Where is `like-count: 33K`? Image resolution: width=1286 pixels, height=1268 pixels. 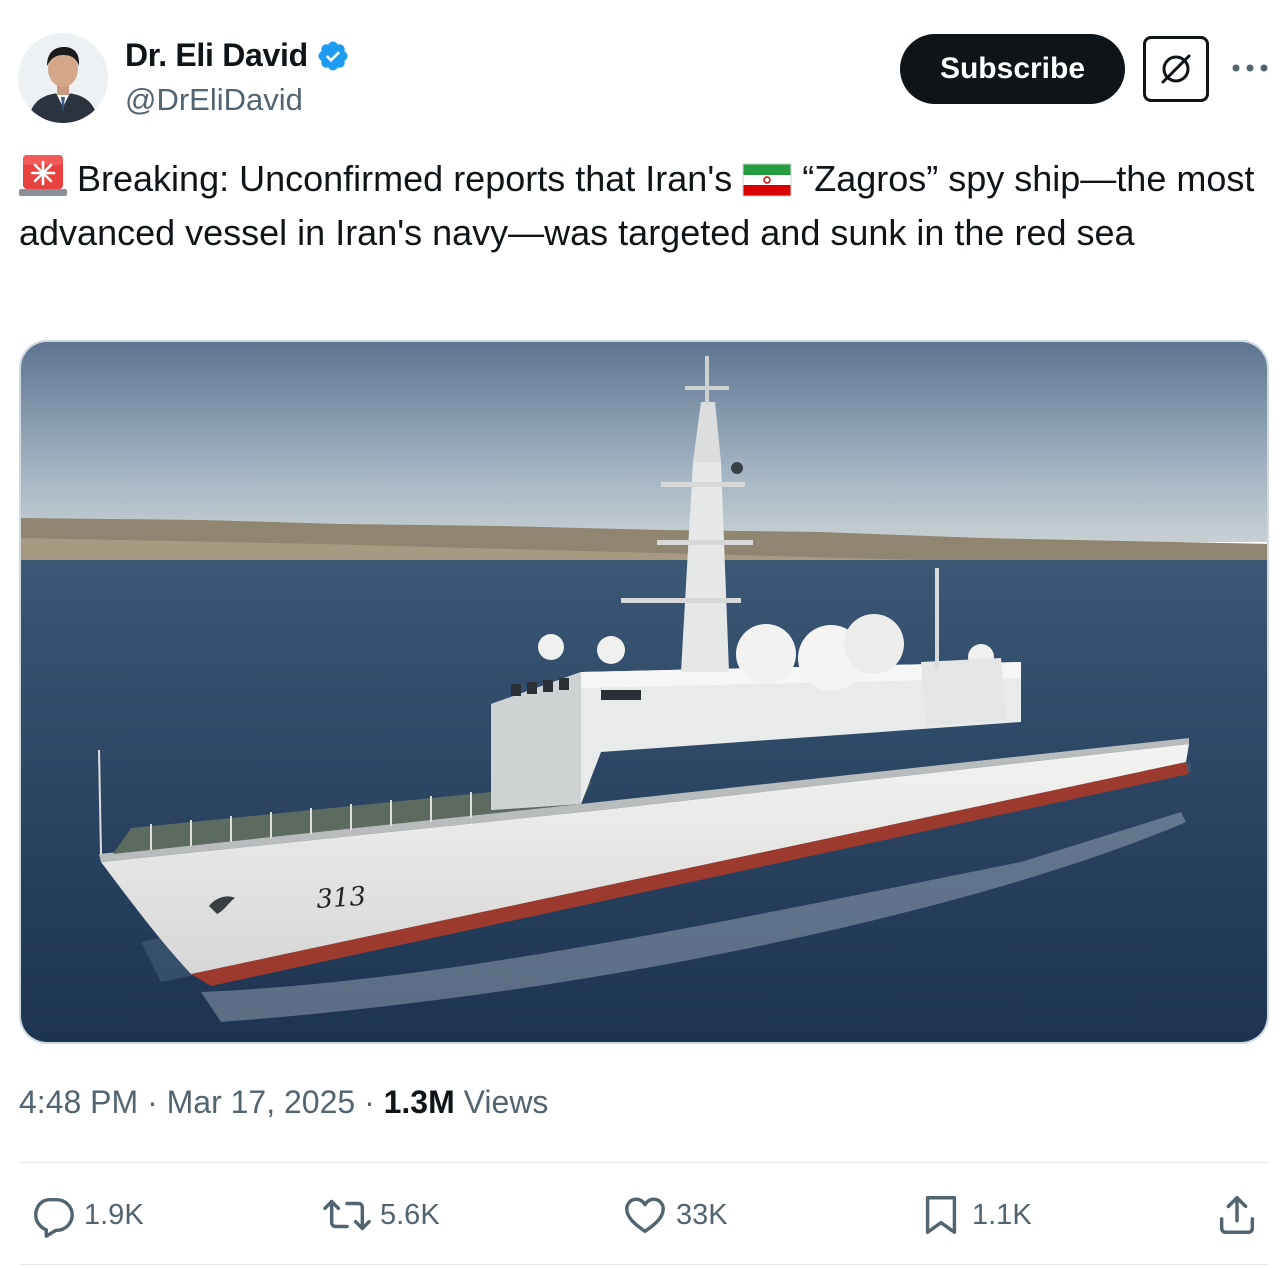
like-count: 33K is located at coordinates (702, 1214).